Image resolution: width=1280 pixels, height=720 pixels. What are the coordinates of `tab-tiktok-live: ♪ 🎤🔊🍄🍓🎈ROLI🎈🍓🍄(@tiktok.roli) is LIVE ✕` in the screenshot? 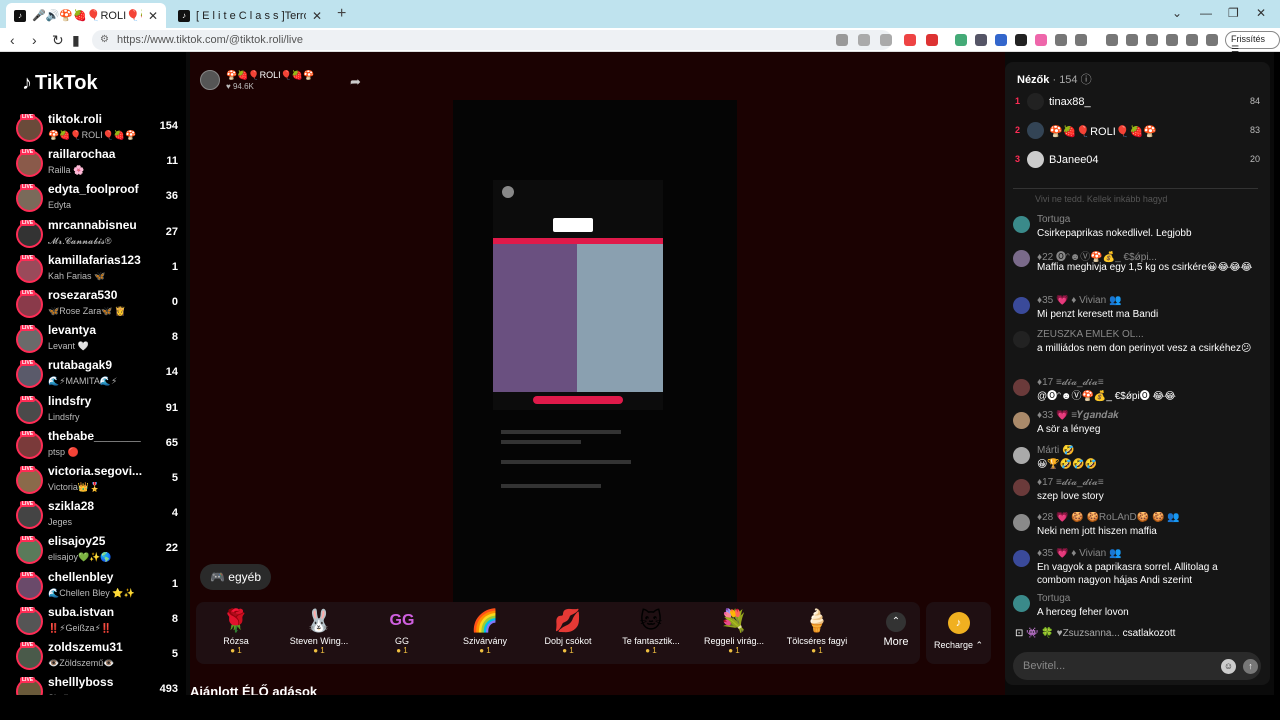 It's located at (86, 15).